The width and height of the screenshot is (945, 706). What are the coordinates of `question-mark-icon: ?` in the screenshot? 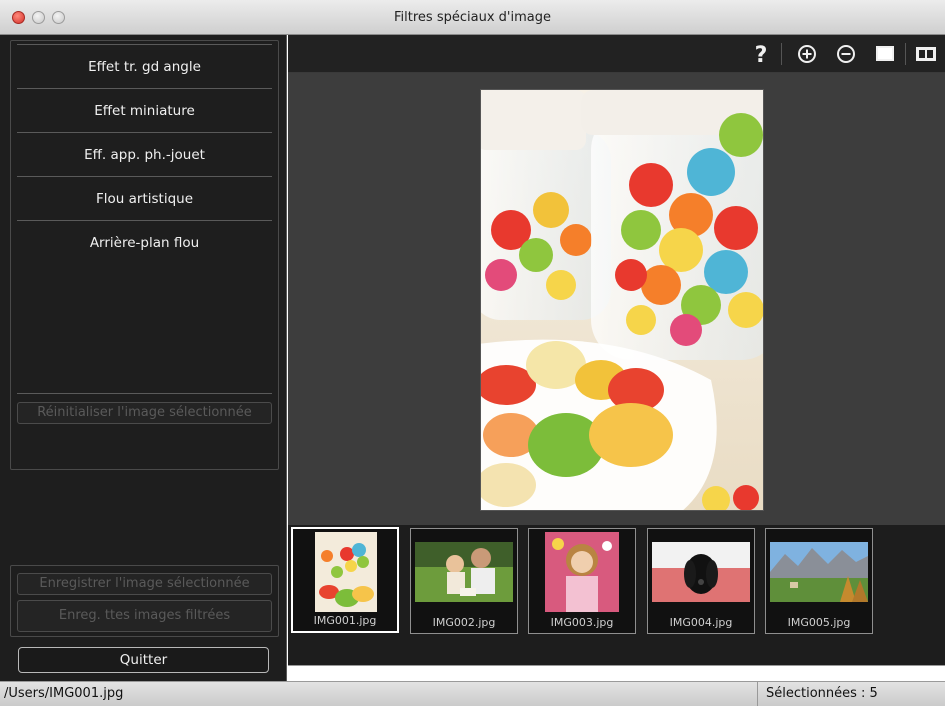 It's located at (761, 54).